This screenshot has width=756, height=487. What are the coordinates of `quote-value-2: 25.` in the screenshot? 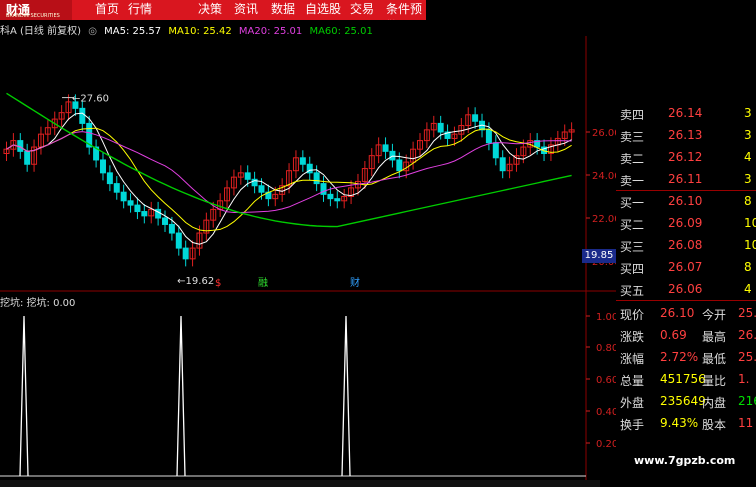 It's located at (747, 357).